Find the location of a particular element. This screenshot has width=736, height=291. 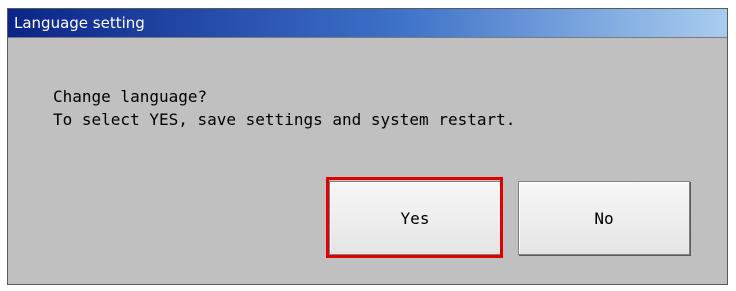

yes-button: Yes is located at coordinates (415, 218).